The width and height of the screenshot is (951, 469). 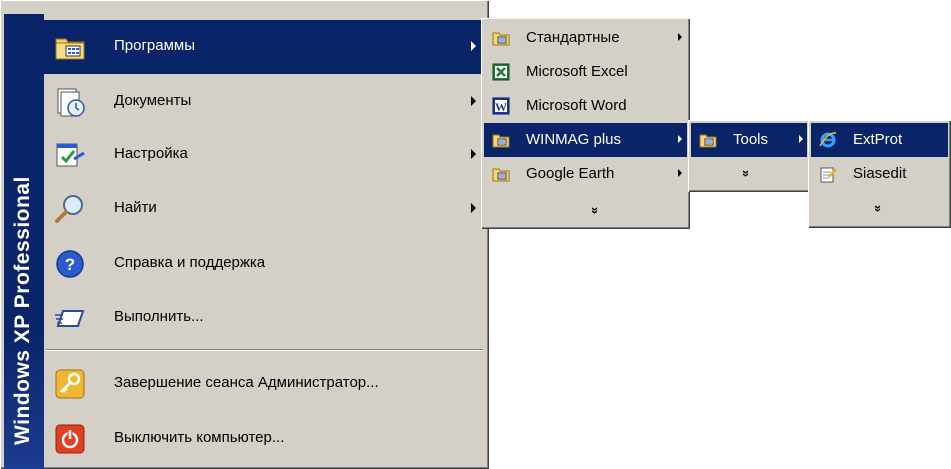 I want to click on menu-item-documents: Документы, so click(x=264, y=102).